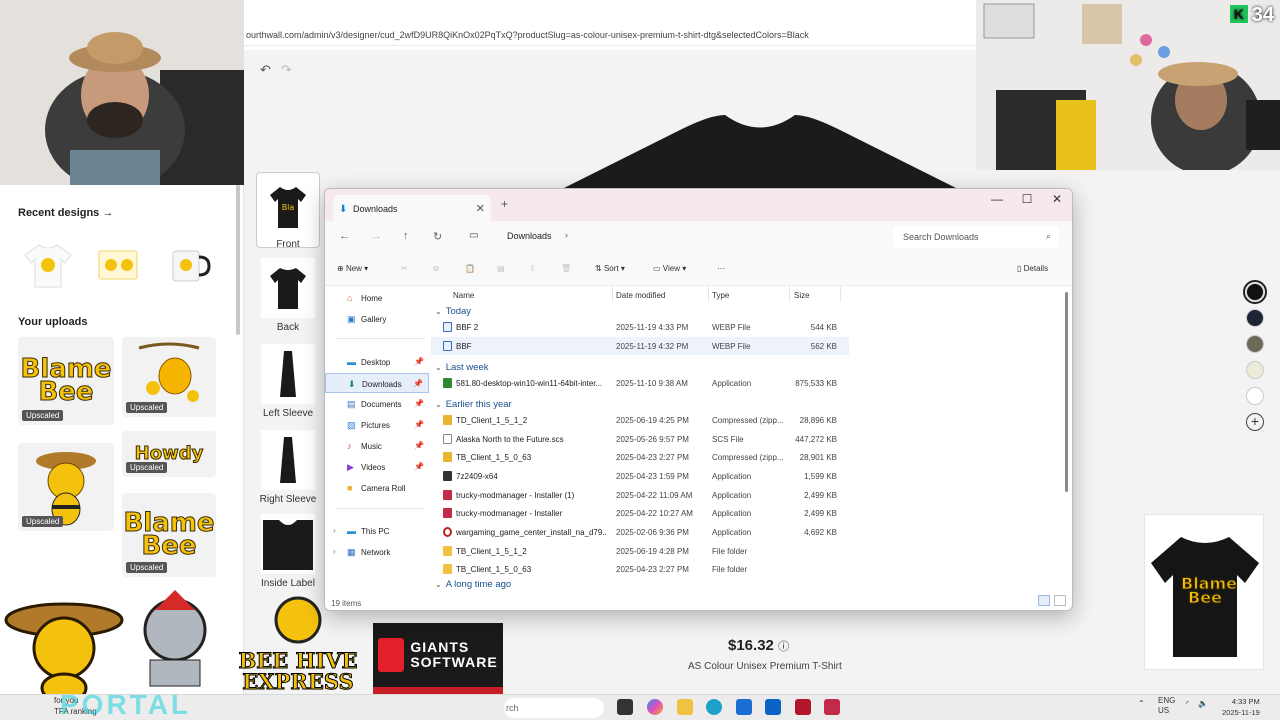  Describe the element at coordinates (625, 707) in the screenshot. I see `task-view-icon` at that location.